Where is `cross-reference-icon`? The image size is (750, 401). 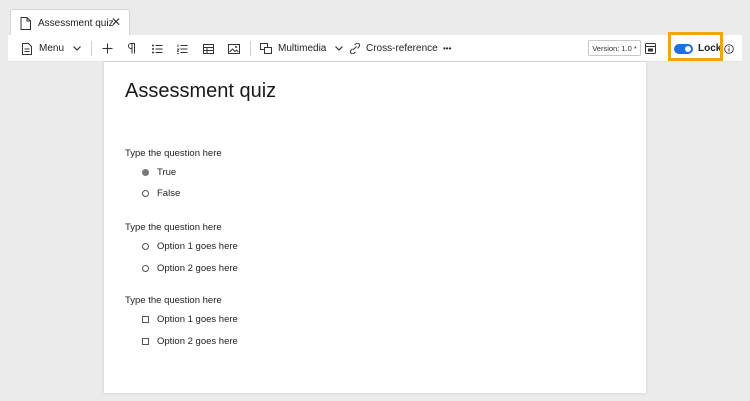
cross-reference-icon is located at coordinates (355, 48).